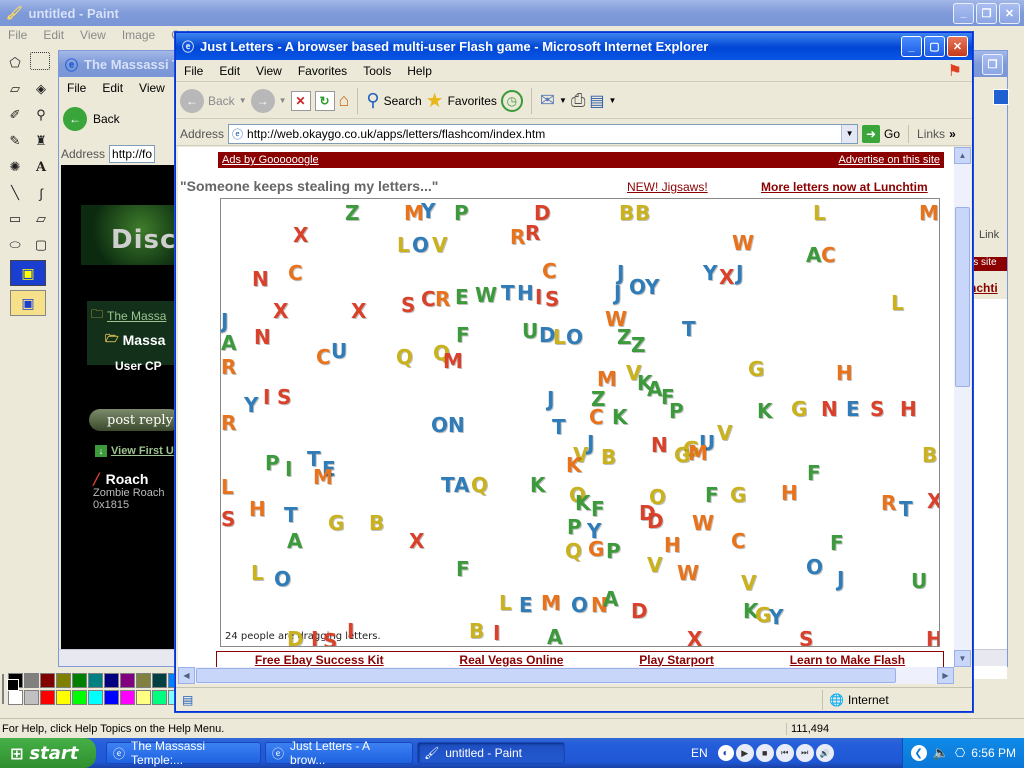 This screenshot has height=768, width=1024. What do you see at coordinates (511, 660) in the screenshot?
I see `bottom-link-vegas: Real Vegas Online` at bounding box center [511, 660].